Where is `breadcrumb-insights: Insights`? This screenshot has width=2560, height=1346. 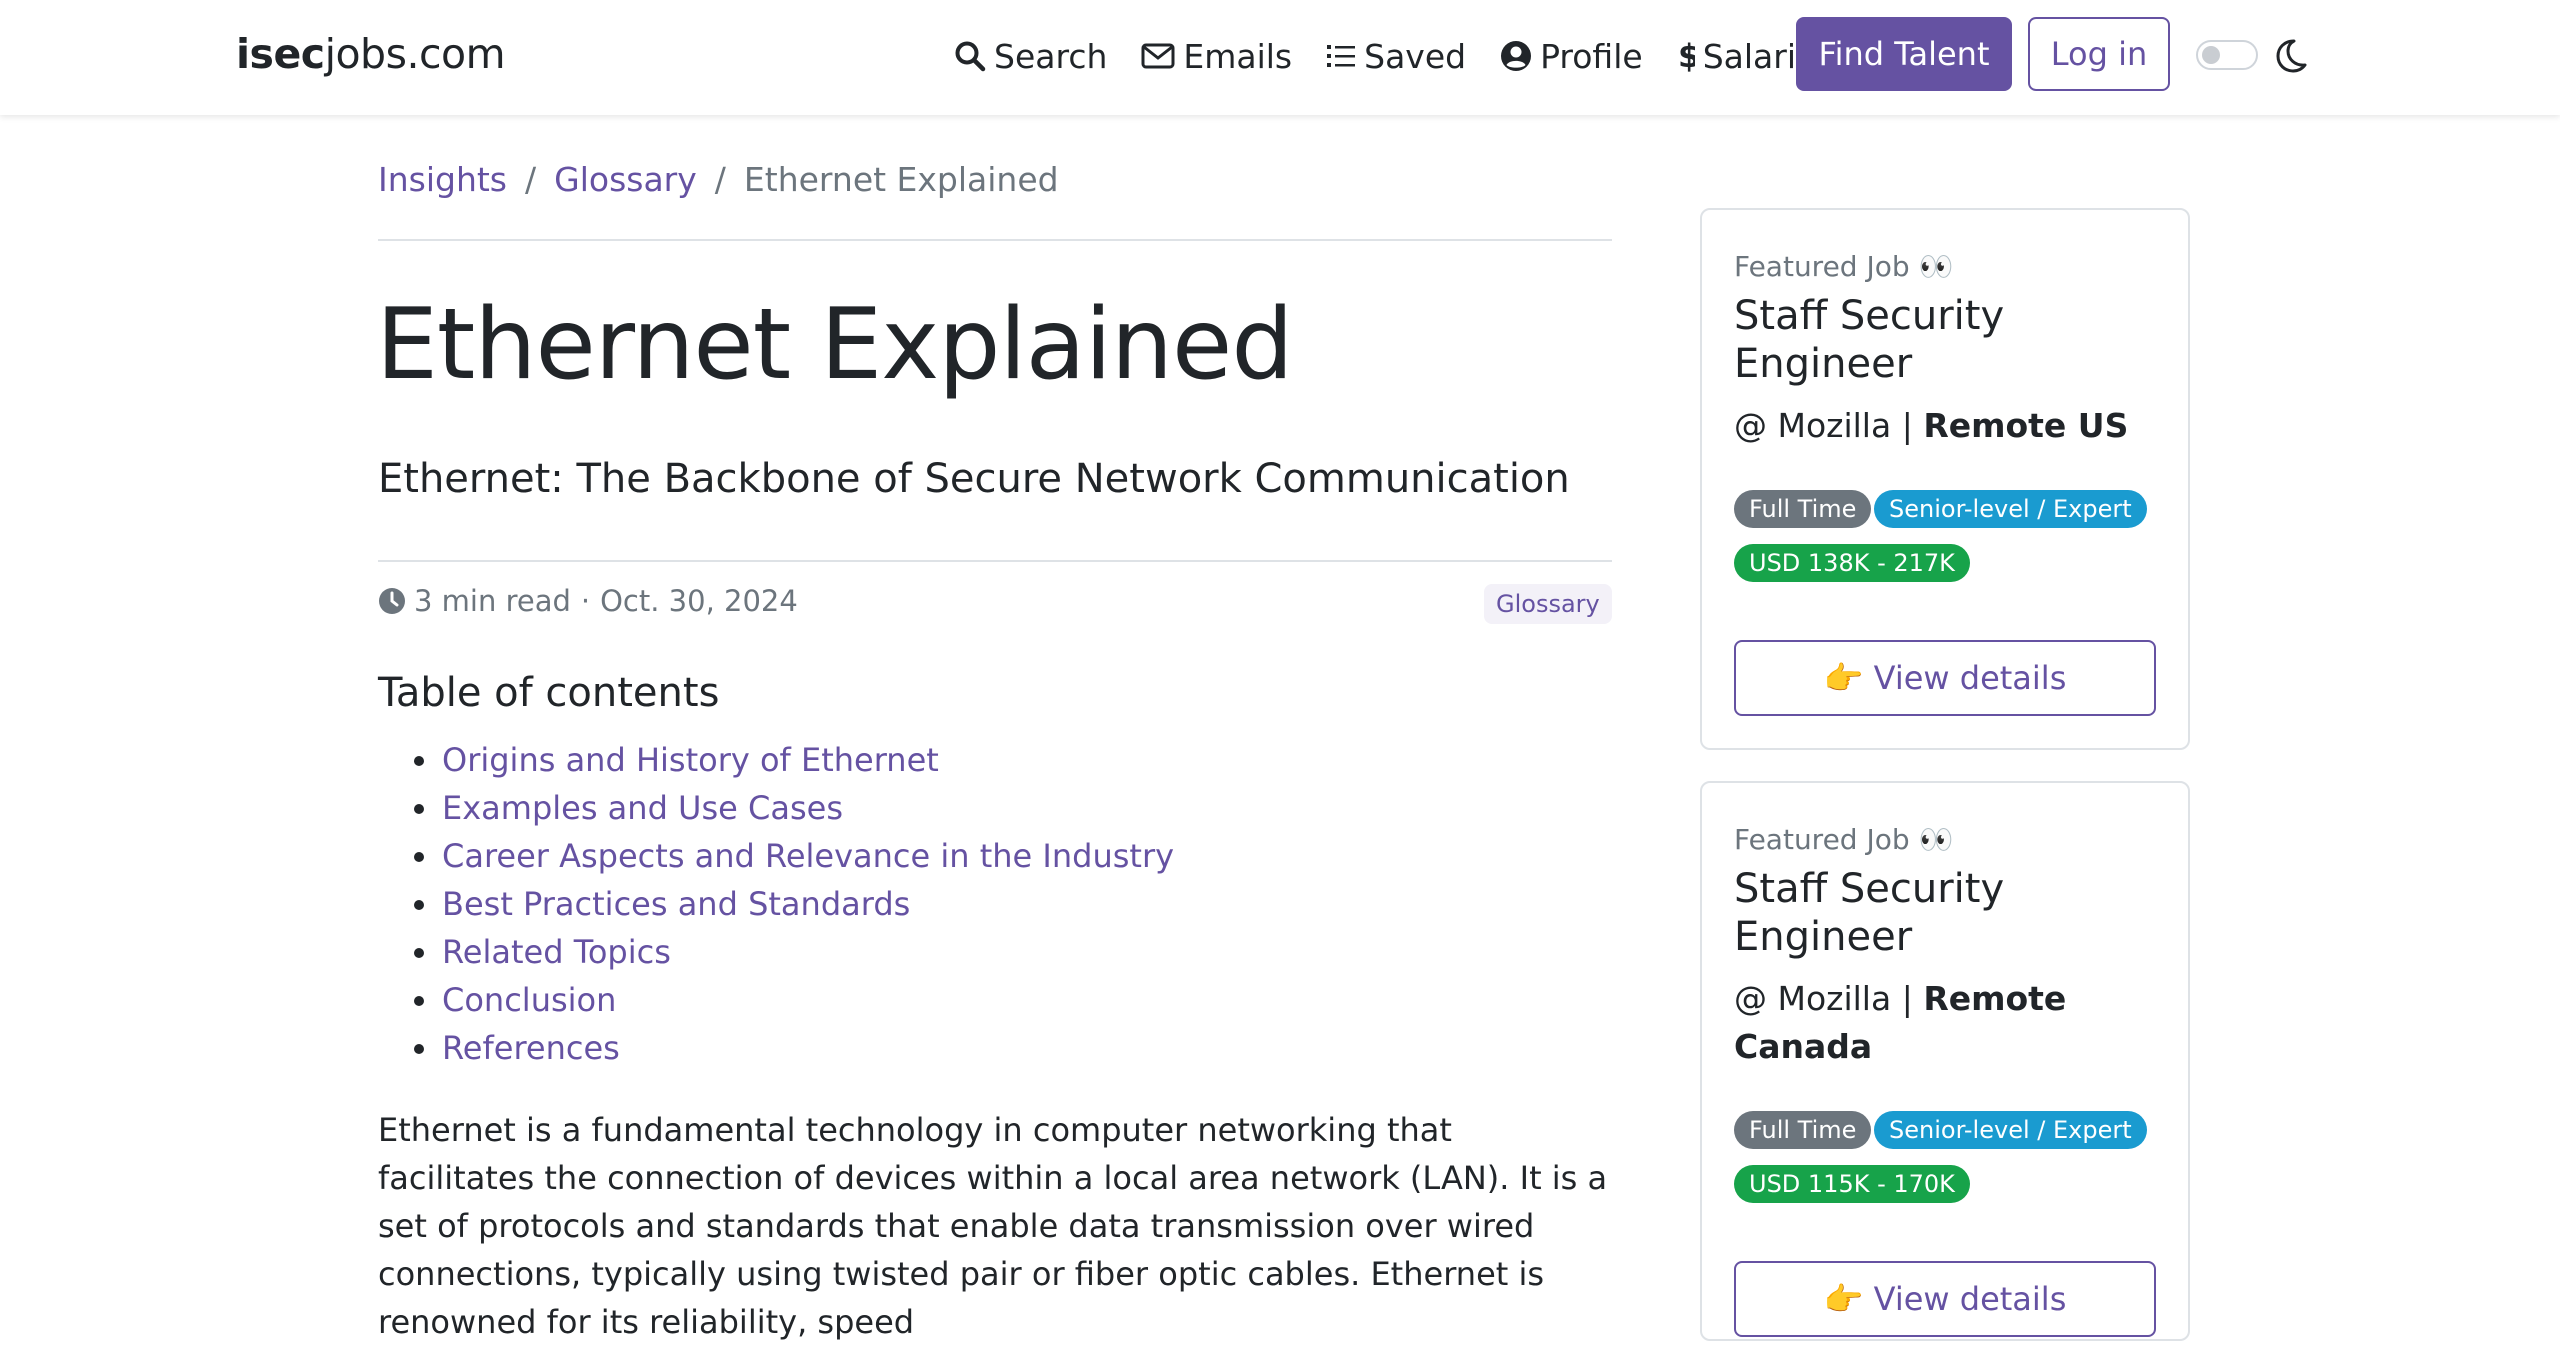
breadcrumb-insights: Insights is located at coordinates (442, 179).